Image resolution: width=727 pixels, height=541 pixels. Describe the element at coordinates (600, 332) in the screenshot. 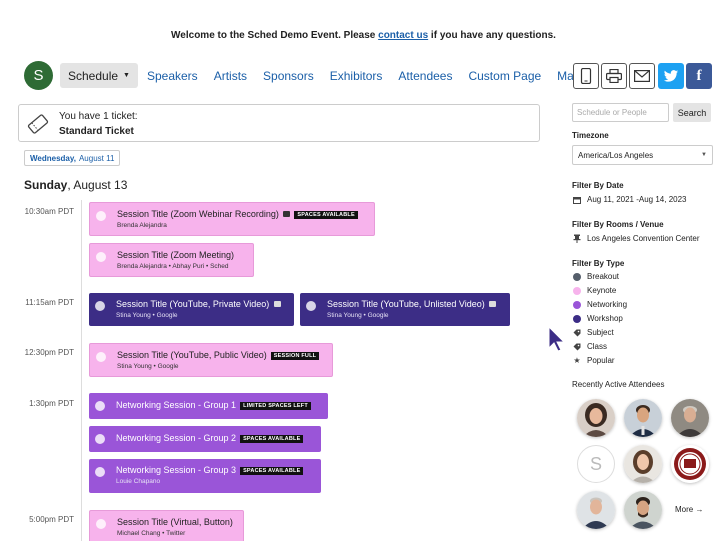

I see `filter-tag-label: Subject` at that location.